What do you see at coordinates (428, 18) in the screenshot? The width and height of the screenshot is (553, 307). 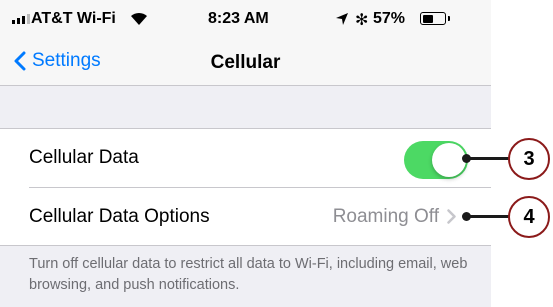 I see `battery-fill` at bounding box center [428, 18].